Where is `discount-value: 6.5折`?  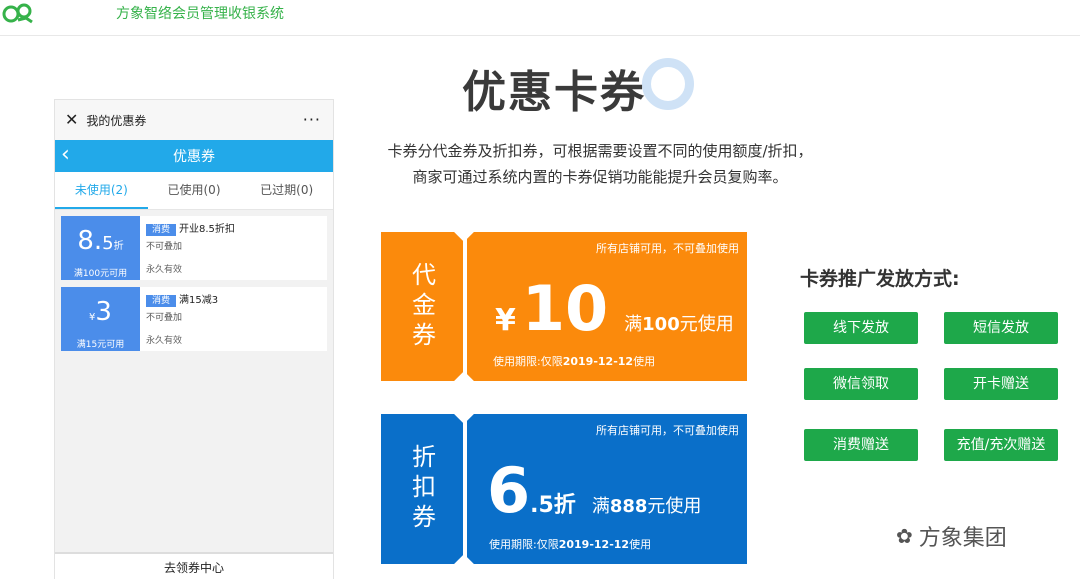
discount-value: 6.5折 is located at coordinates (531, 498).